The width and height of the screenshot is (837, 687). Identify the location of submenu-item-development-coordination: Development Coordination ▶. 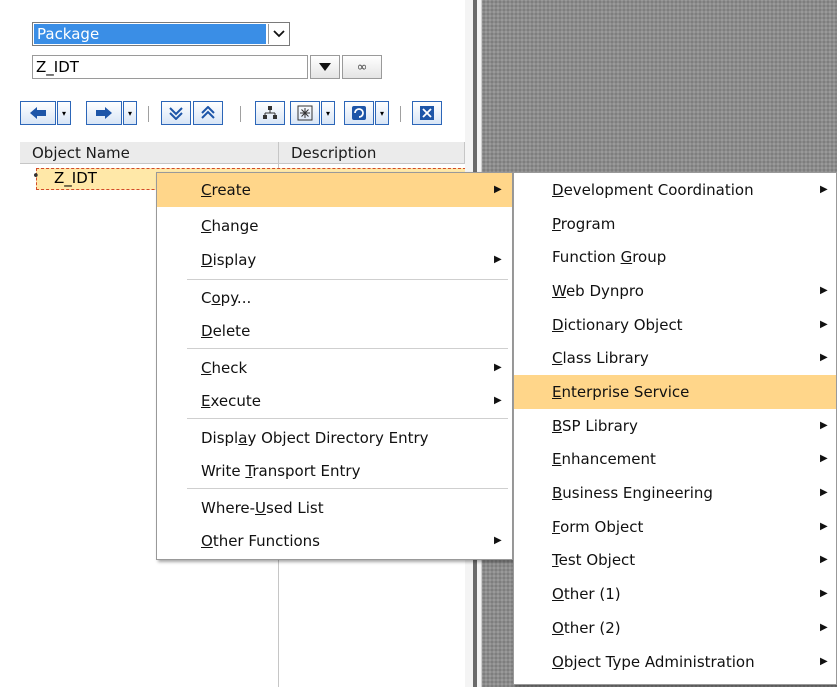
(675, 190).